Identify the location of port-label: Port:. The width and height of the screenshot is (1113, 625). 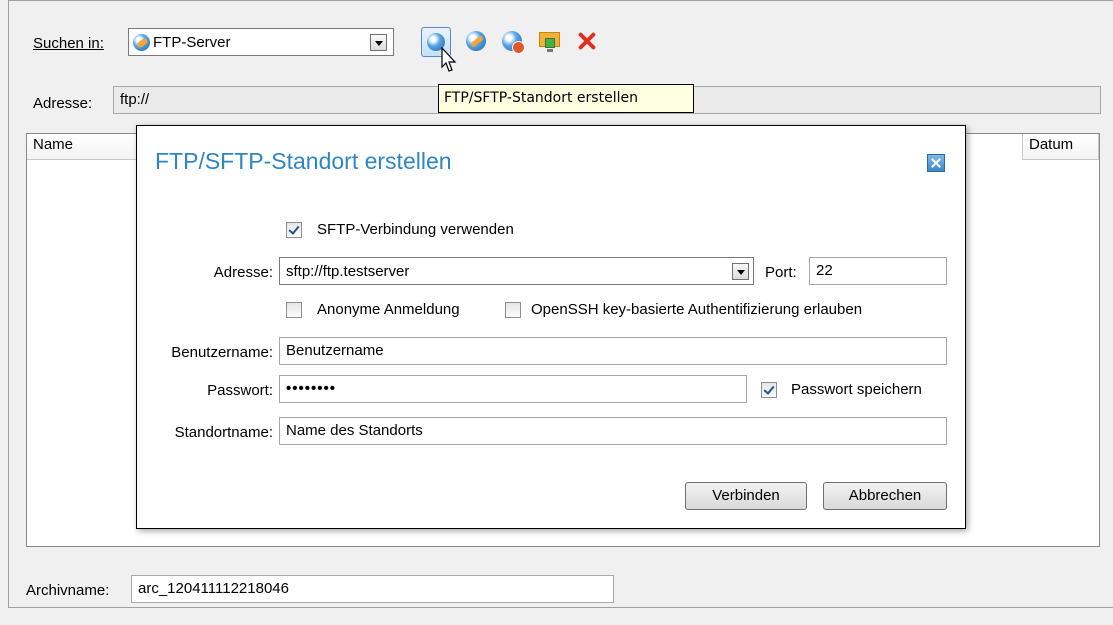
(781, 272).